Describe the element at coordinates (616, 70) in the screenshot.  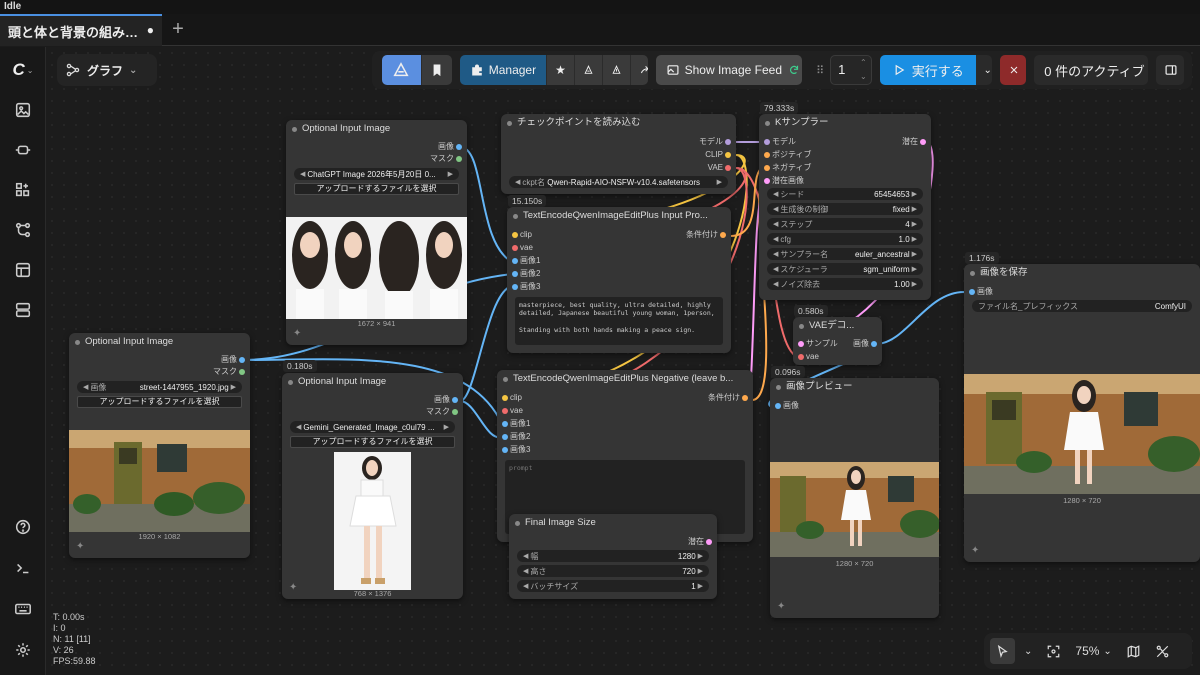
I see `model-update-icon` at that location.